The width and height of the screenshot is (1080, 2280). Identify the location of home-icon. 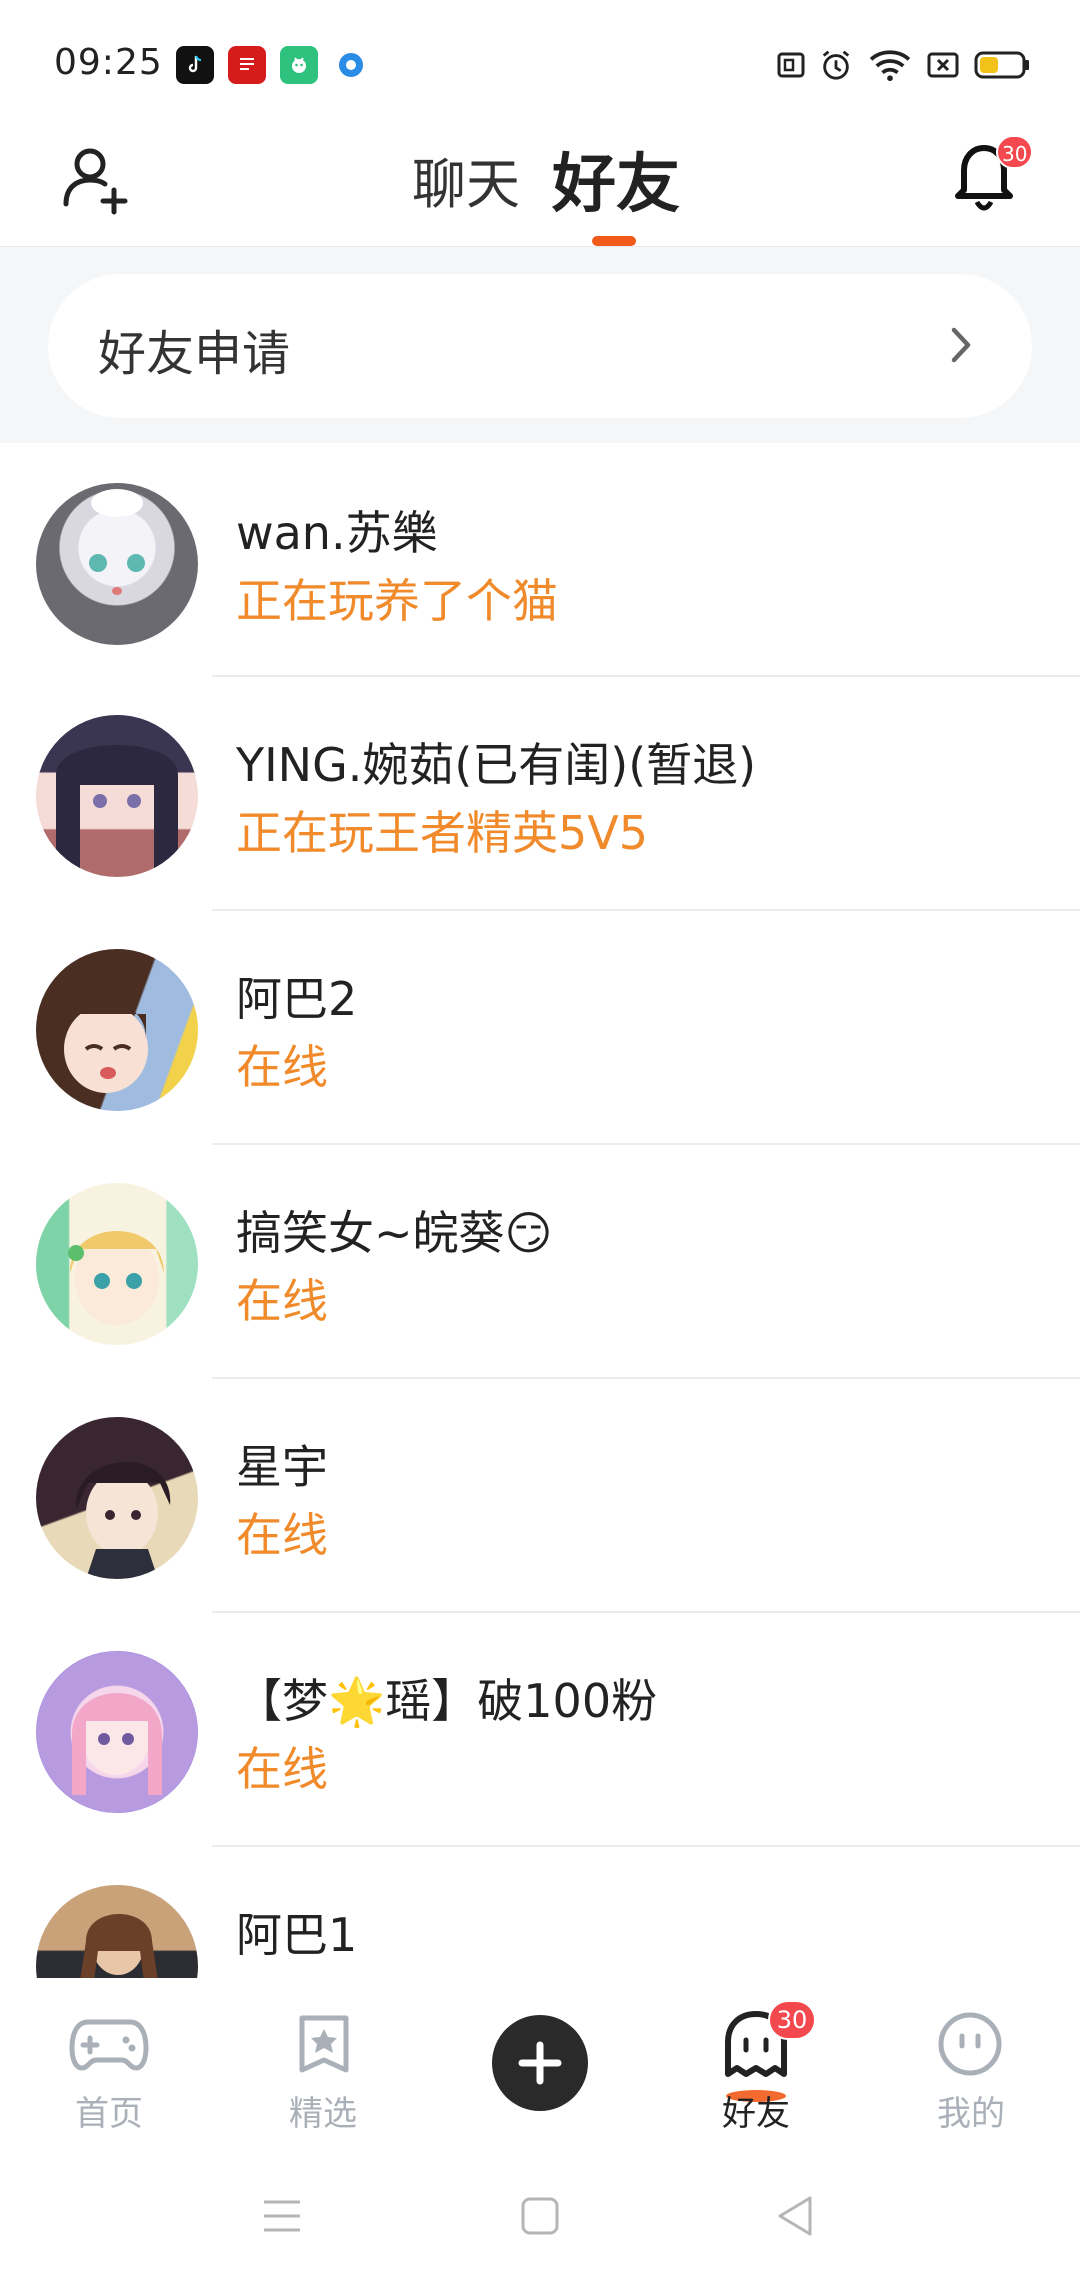
(540, 2216).